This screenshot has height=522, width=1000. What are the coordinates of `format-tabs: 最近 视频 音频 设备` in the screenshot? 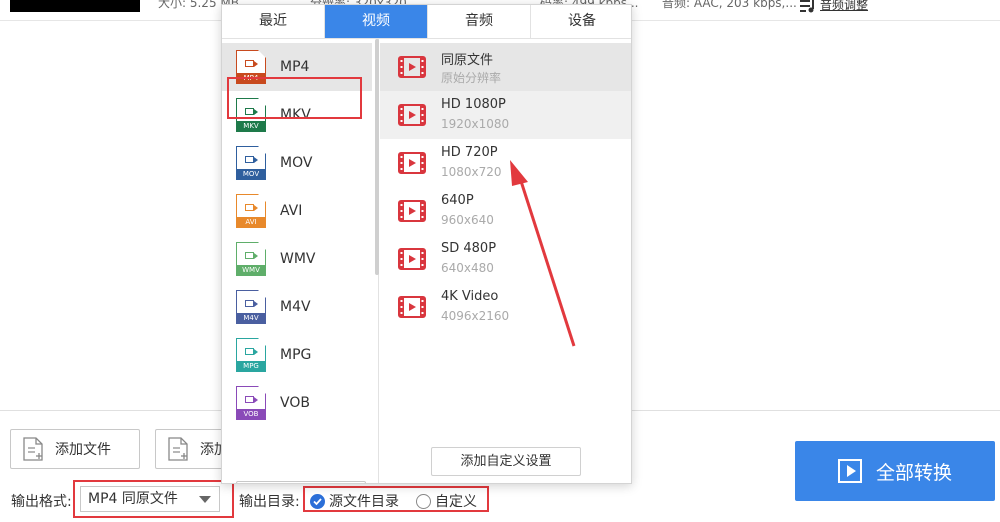 It's located at (426, 22).